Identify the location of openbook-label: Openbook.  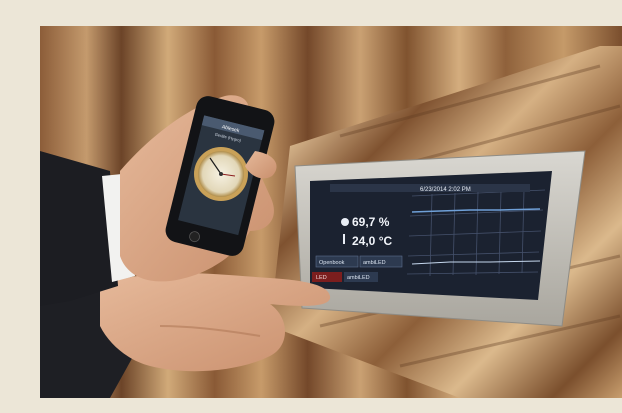
(332, 263).